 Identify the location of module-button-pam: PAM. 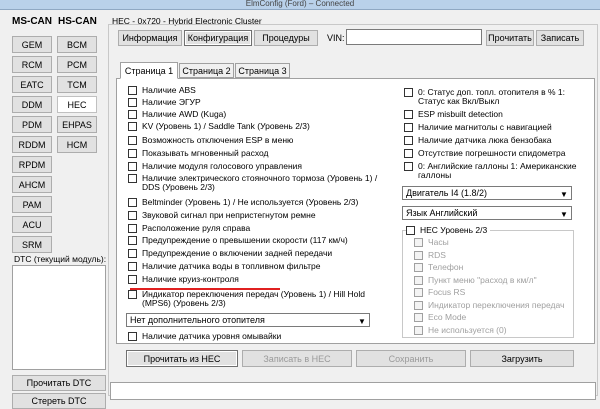
(32, 204).